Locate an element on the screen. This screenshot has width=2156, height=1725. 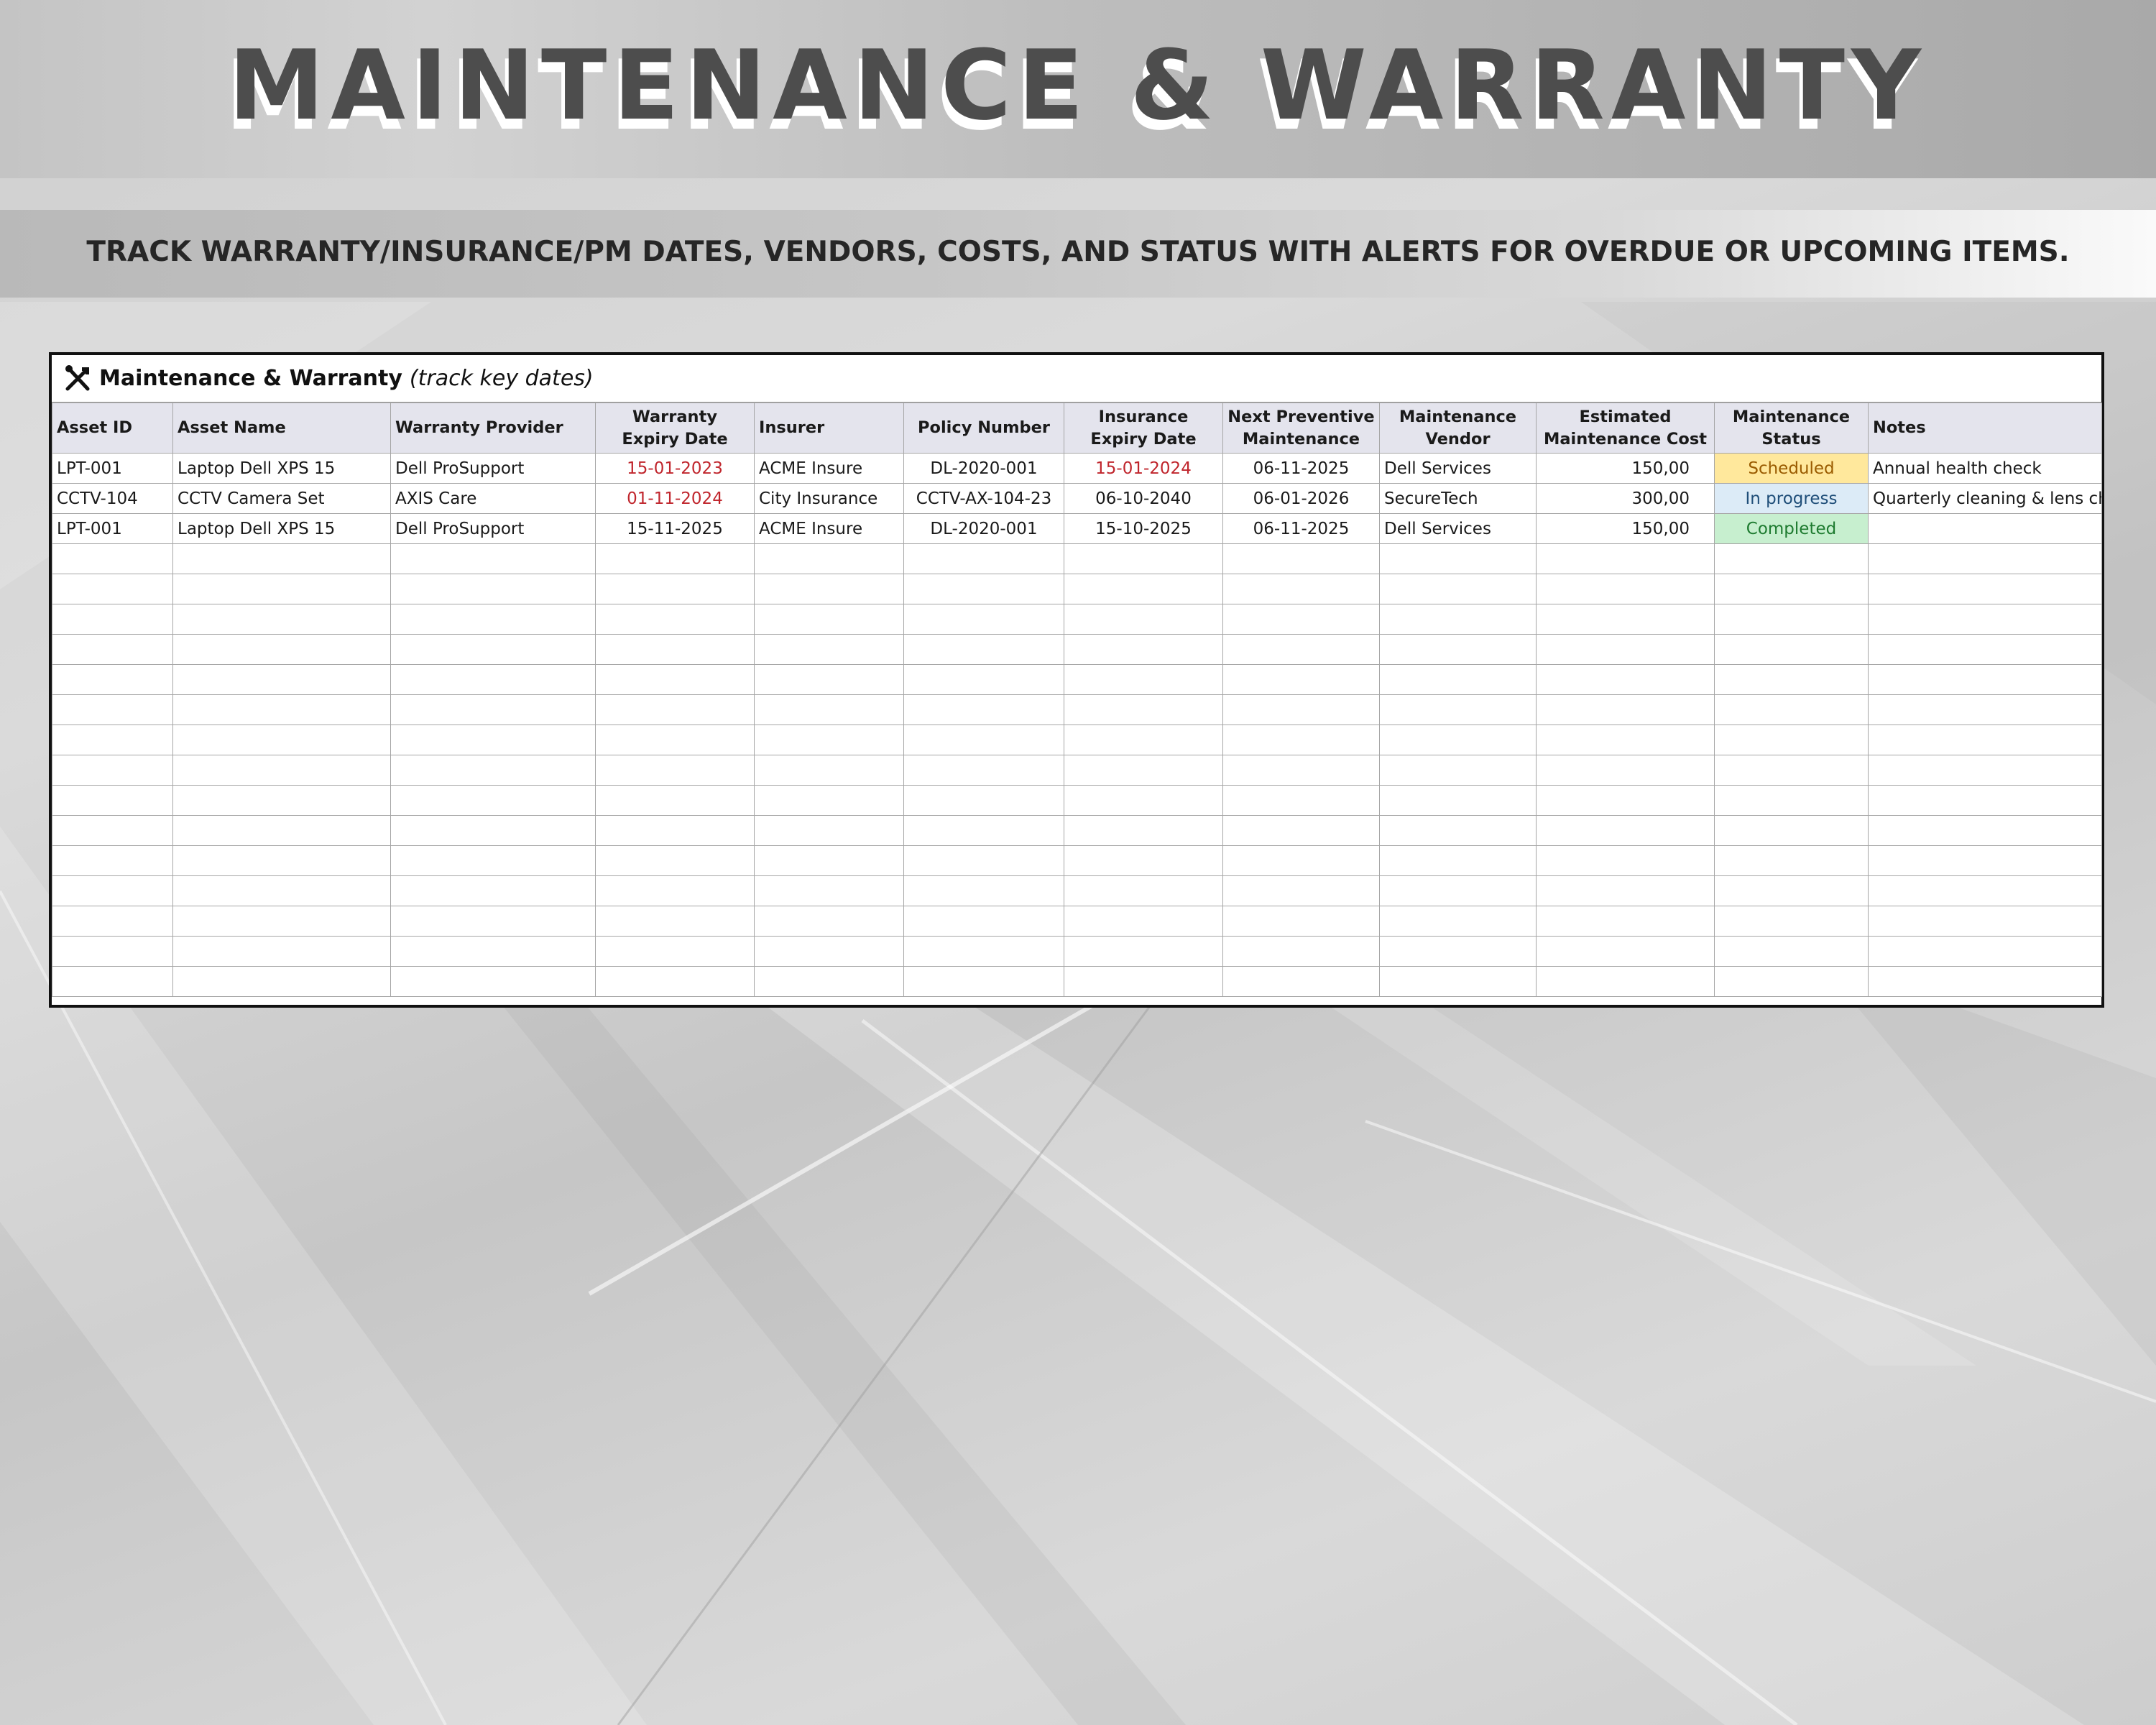
cell-warranty-expiry: 15-01-2023 is located at coordinates (675, 468).